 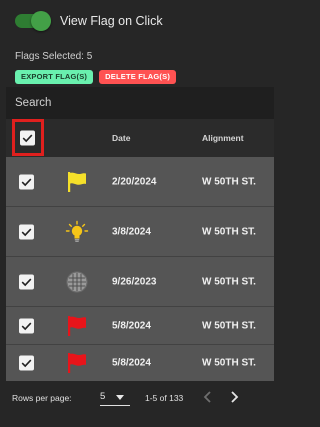 I want to click on page-range: 1-5 of 133, so click(x=164, y=398).